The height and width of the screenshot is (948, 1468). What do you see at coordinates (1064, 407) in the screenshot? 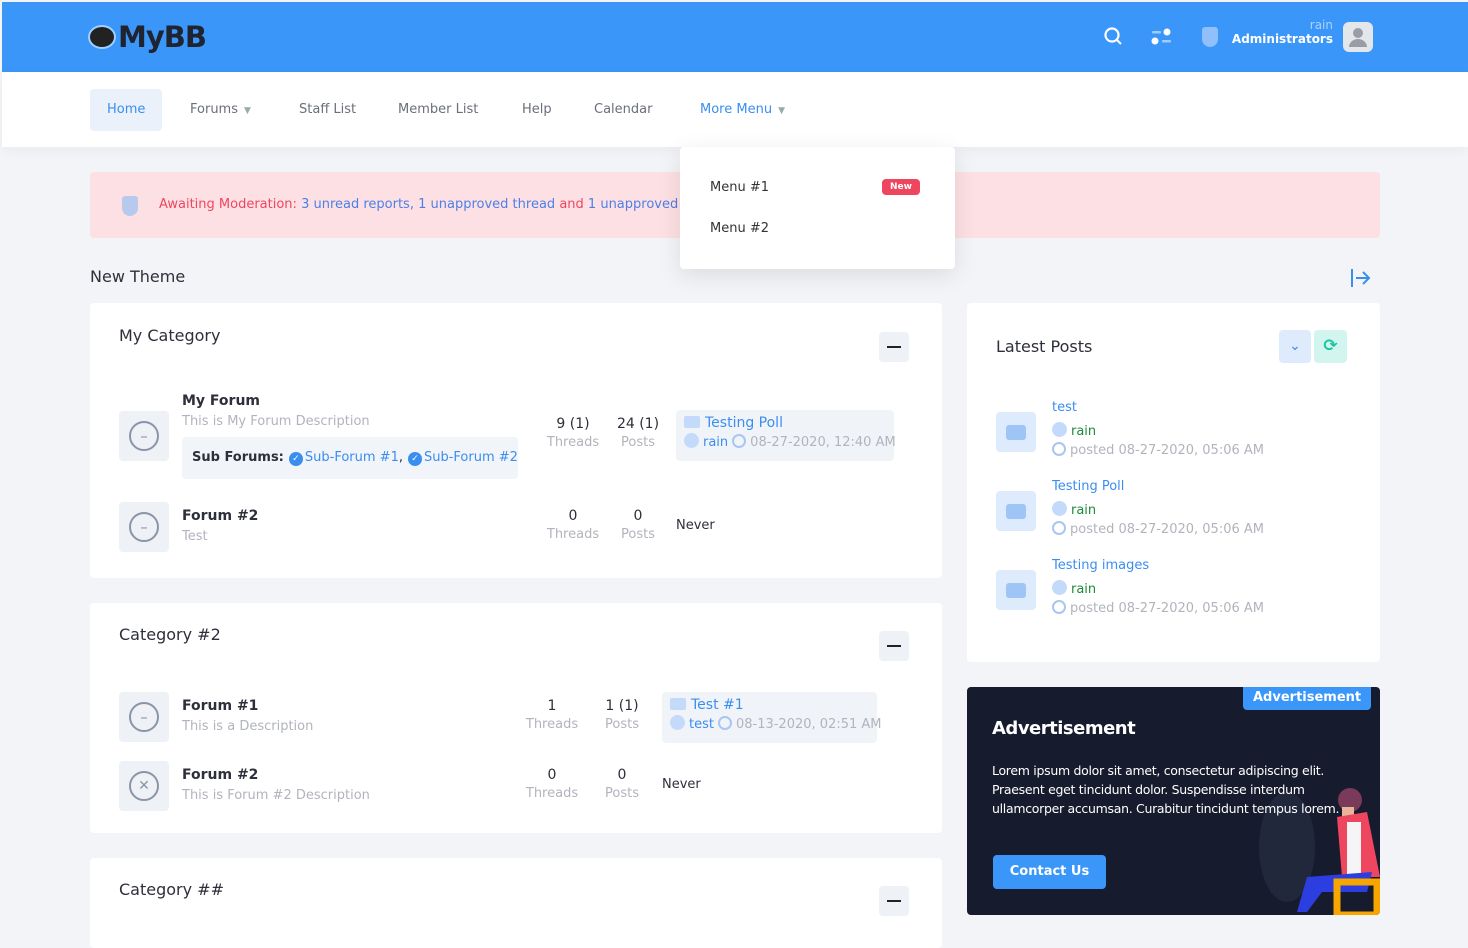
I see `post-title-link: test` at bounding box center [1064, 407].